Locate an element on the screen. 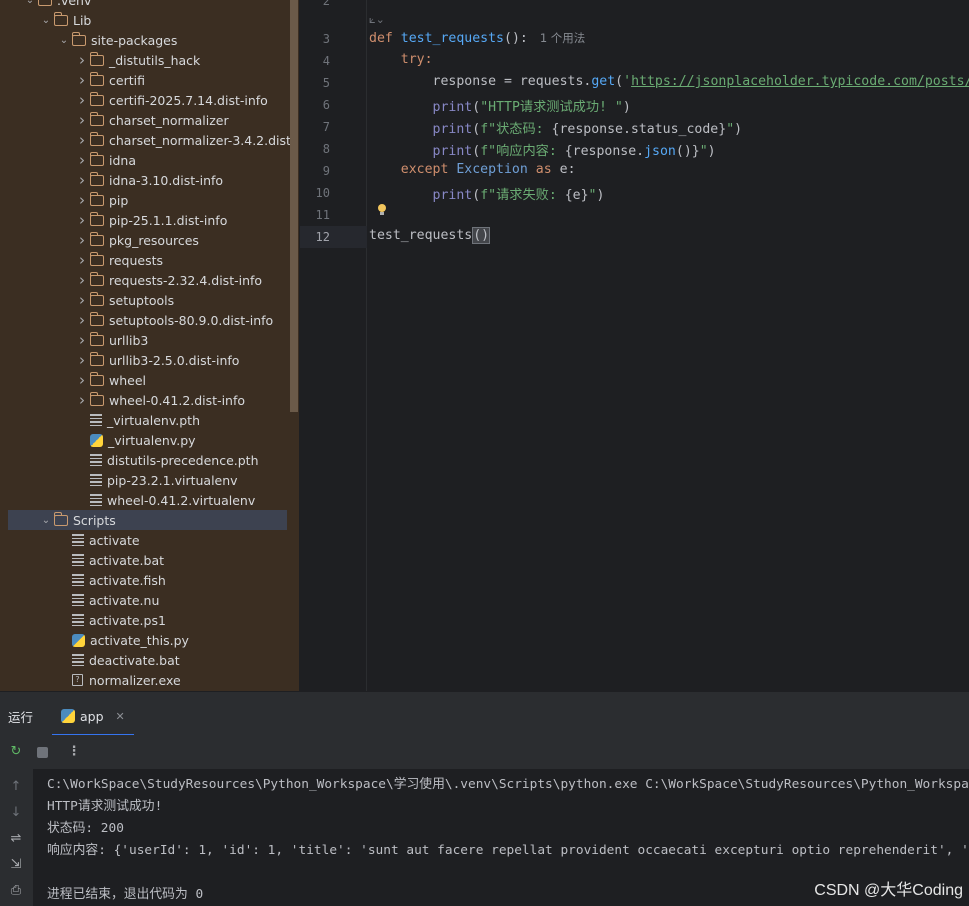 The height and width of the screenshot is (906, 969). python-file-icon is located at coordinates (96, 440).